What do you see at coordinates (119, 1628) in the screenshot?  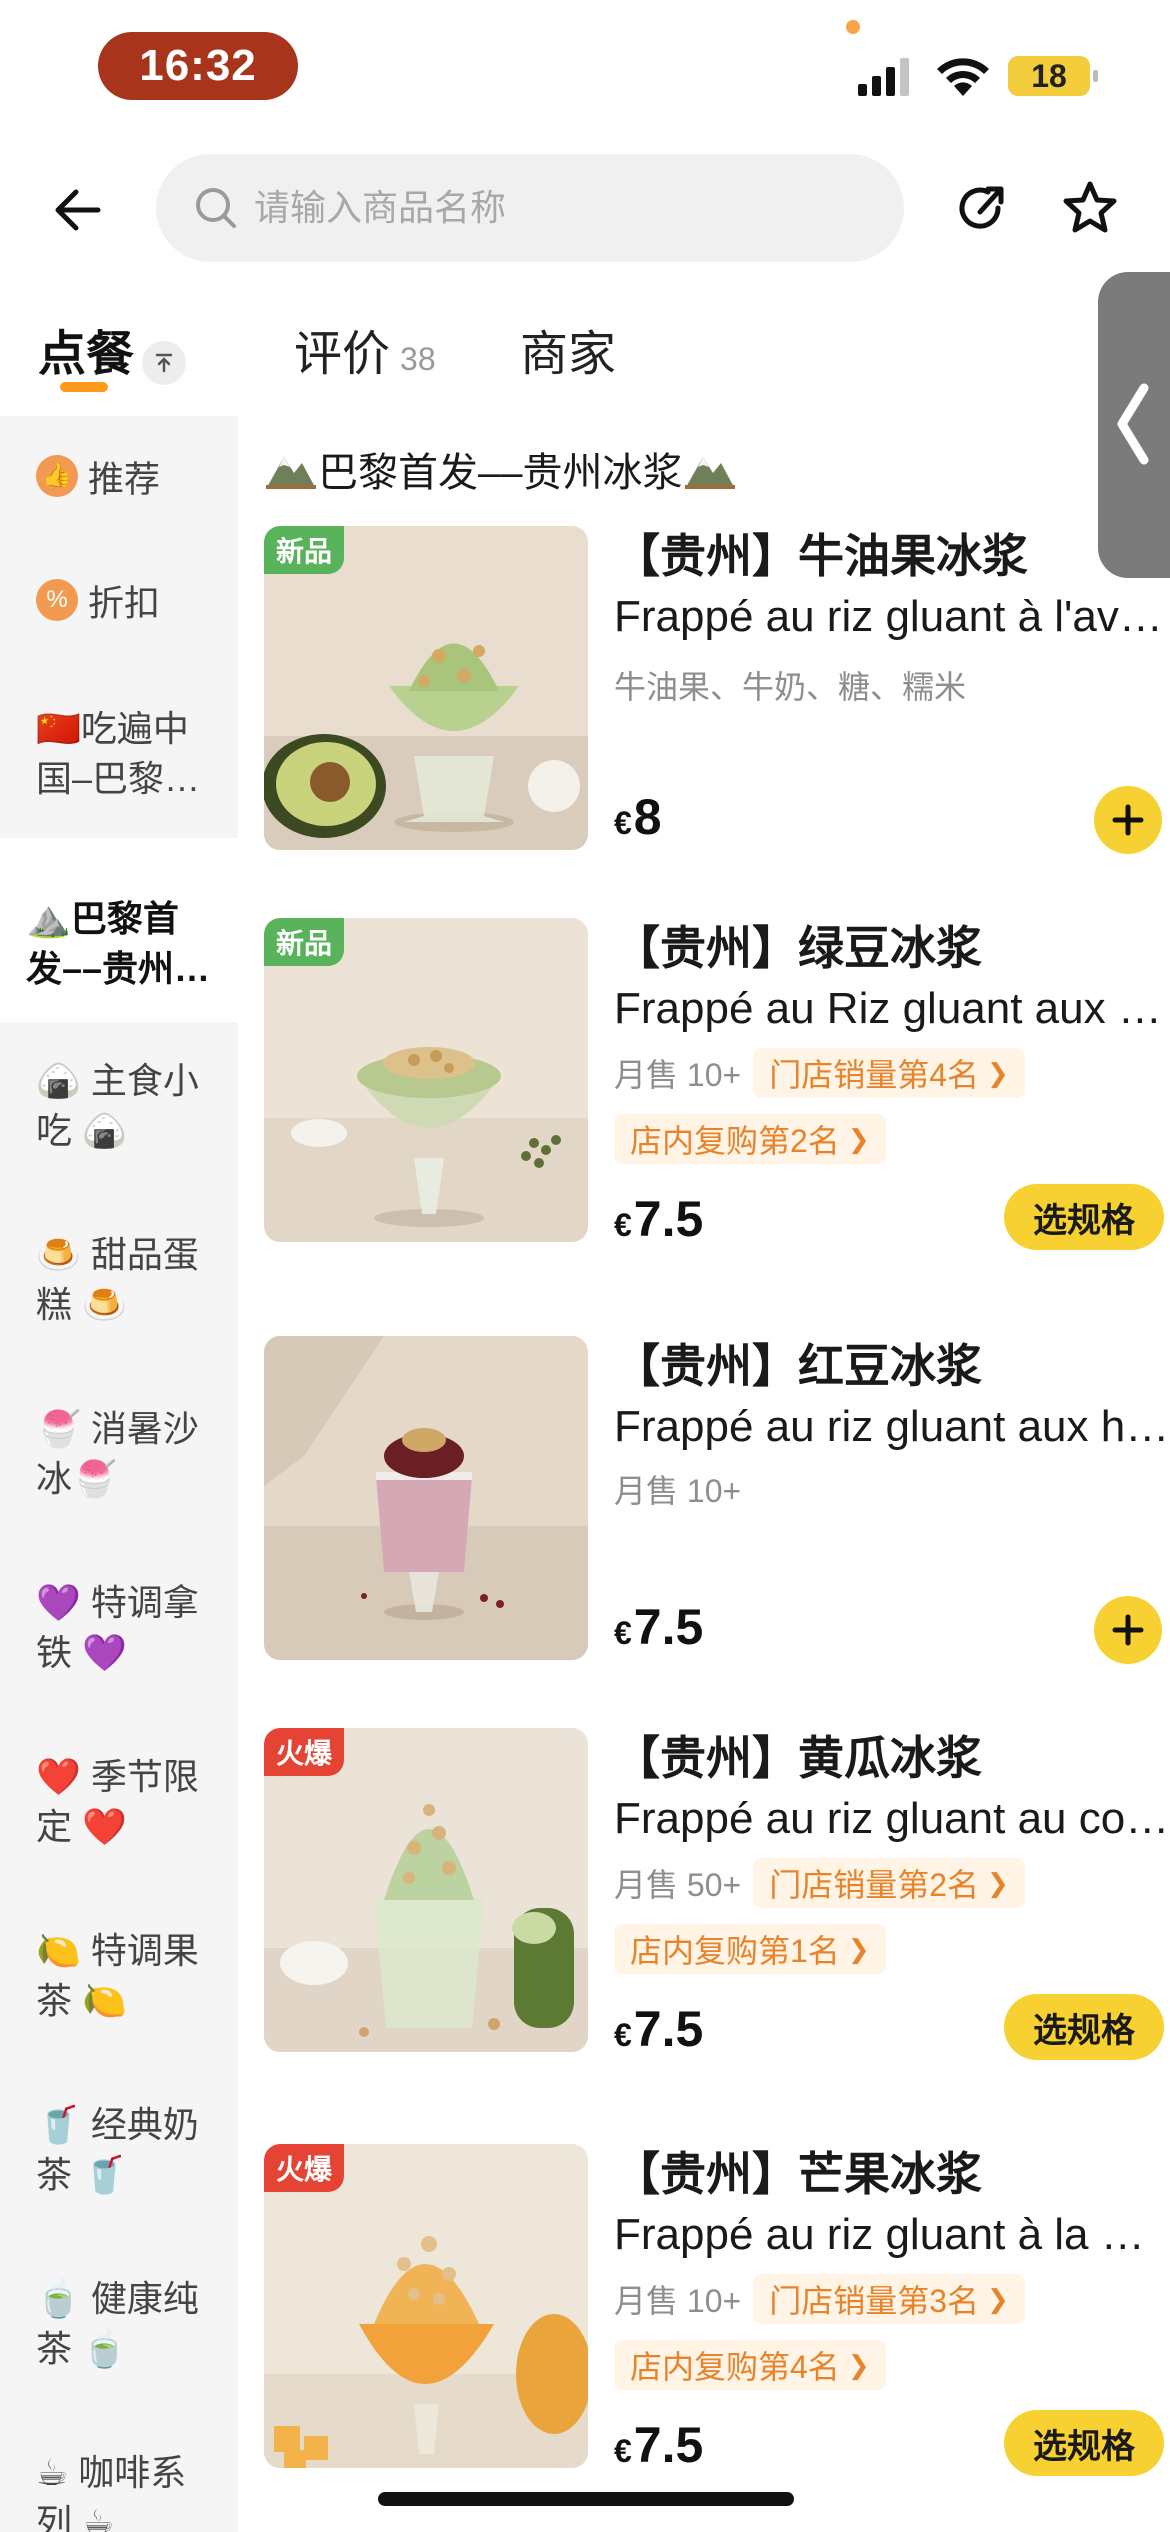 I see `sidebar-item-latte: 💜 特调拿铁 💜` at bounding box center [119, 1628].